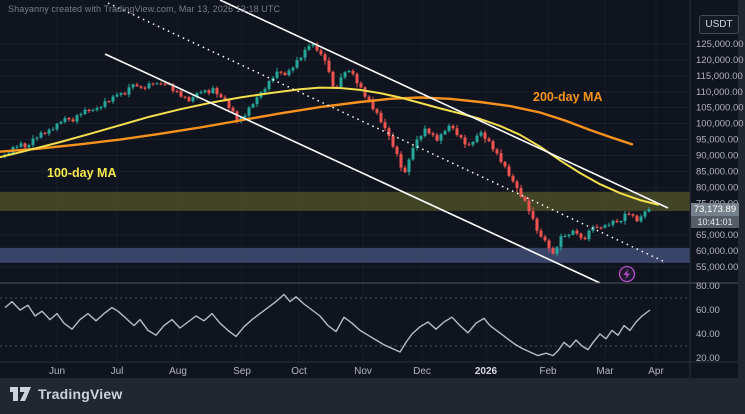 The width and height of the screenshot is (745, 414). I want to click on tradingview-logo: TradingView, so click(66, 394).